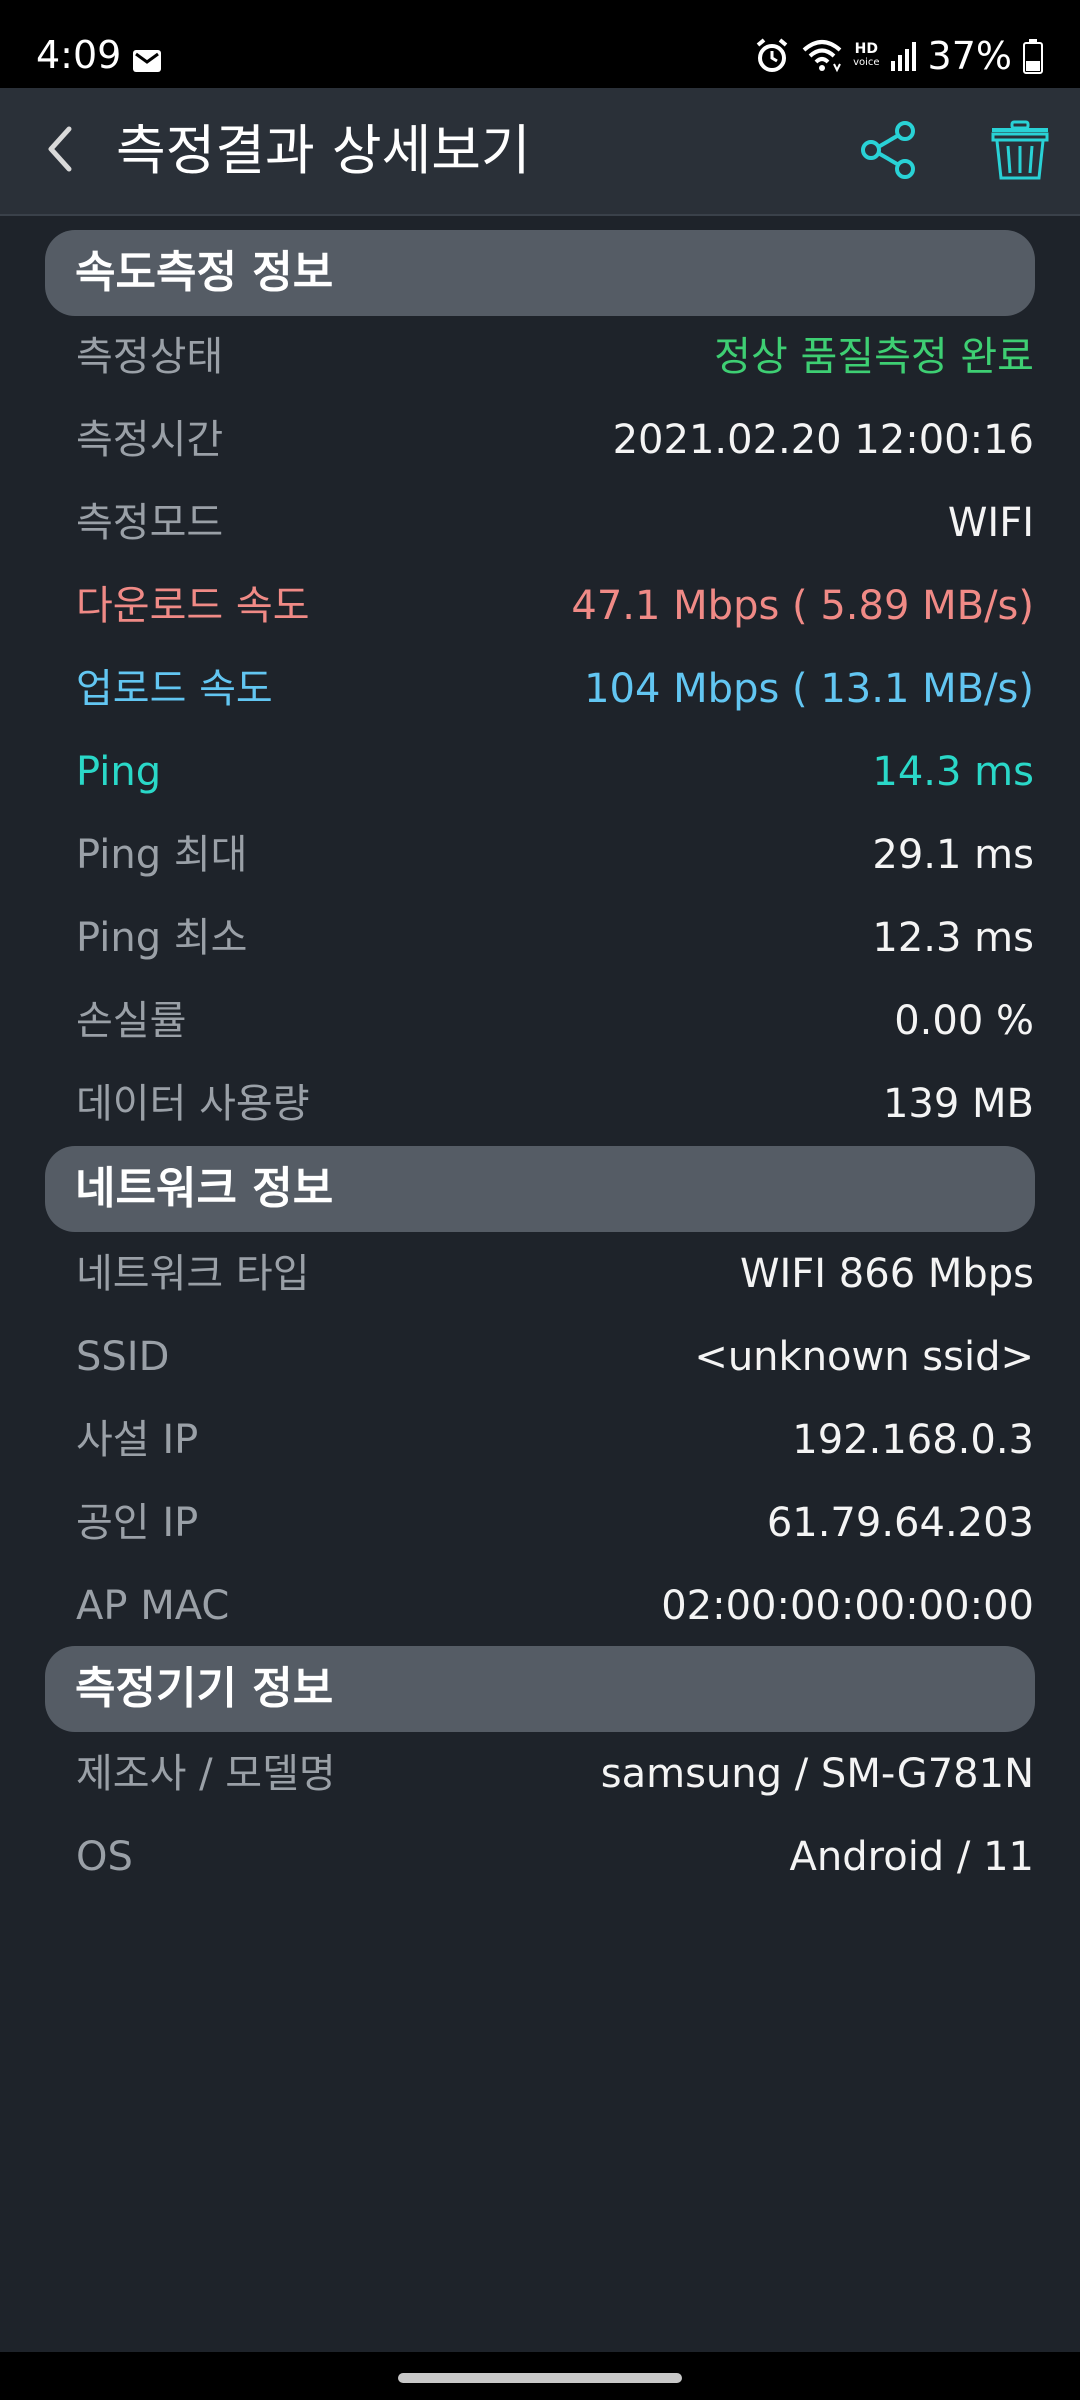  What do you see at coordinates (555, 523) in the screenshot?
I see `row-mode: 측정모드 WIFI` at bounding box center [555, 523].